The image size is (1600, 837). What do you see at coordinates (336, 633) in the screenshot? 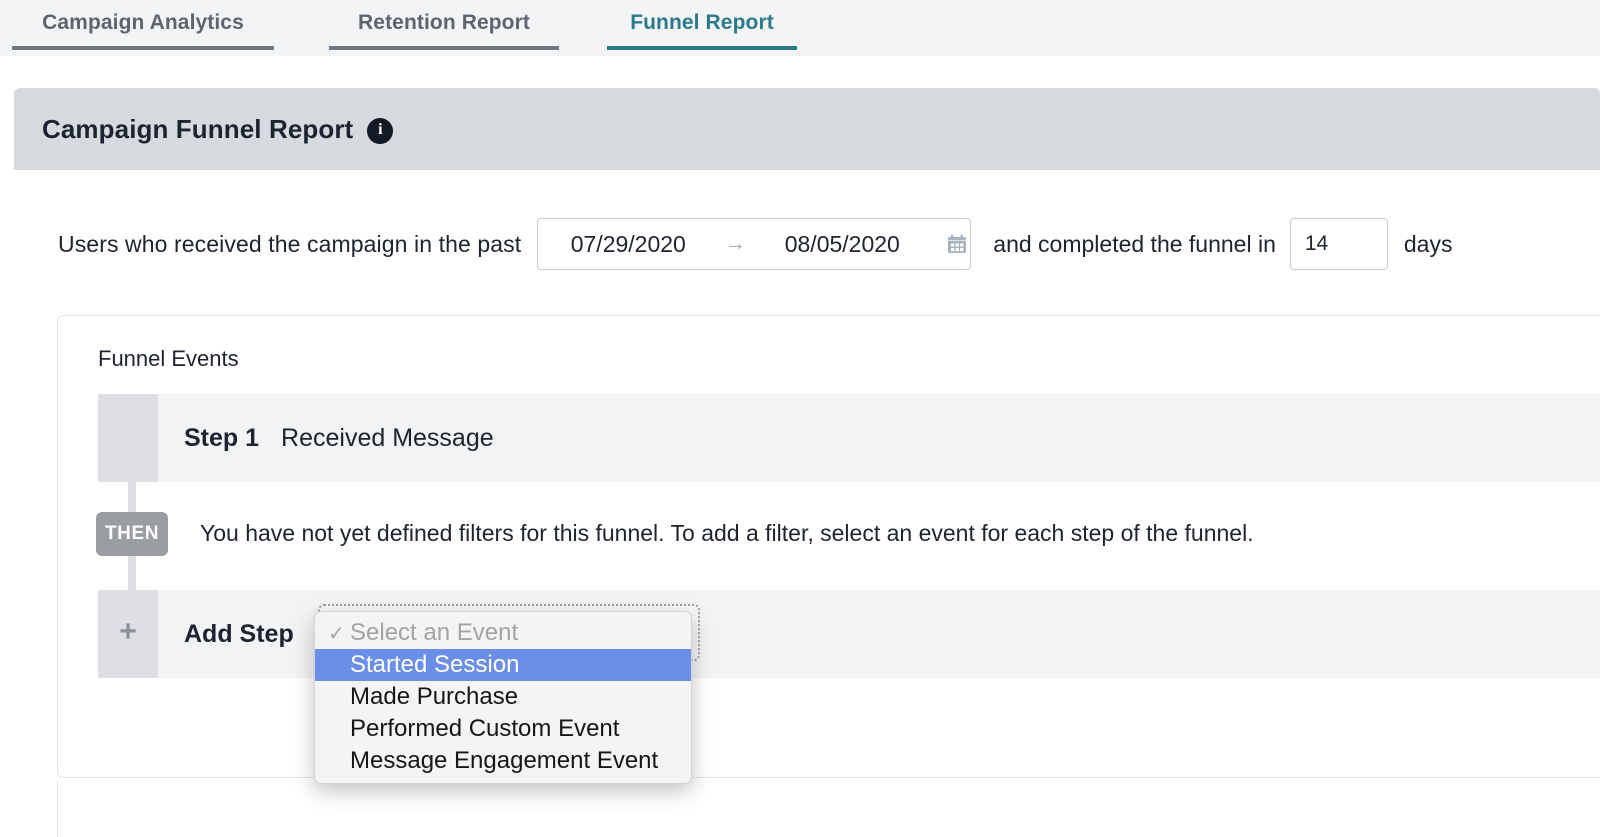
I see `checkmark-icon: ✓` at bounding box center [336, 633].